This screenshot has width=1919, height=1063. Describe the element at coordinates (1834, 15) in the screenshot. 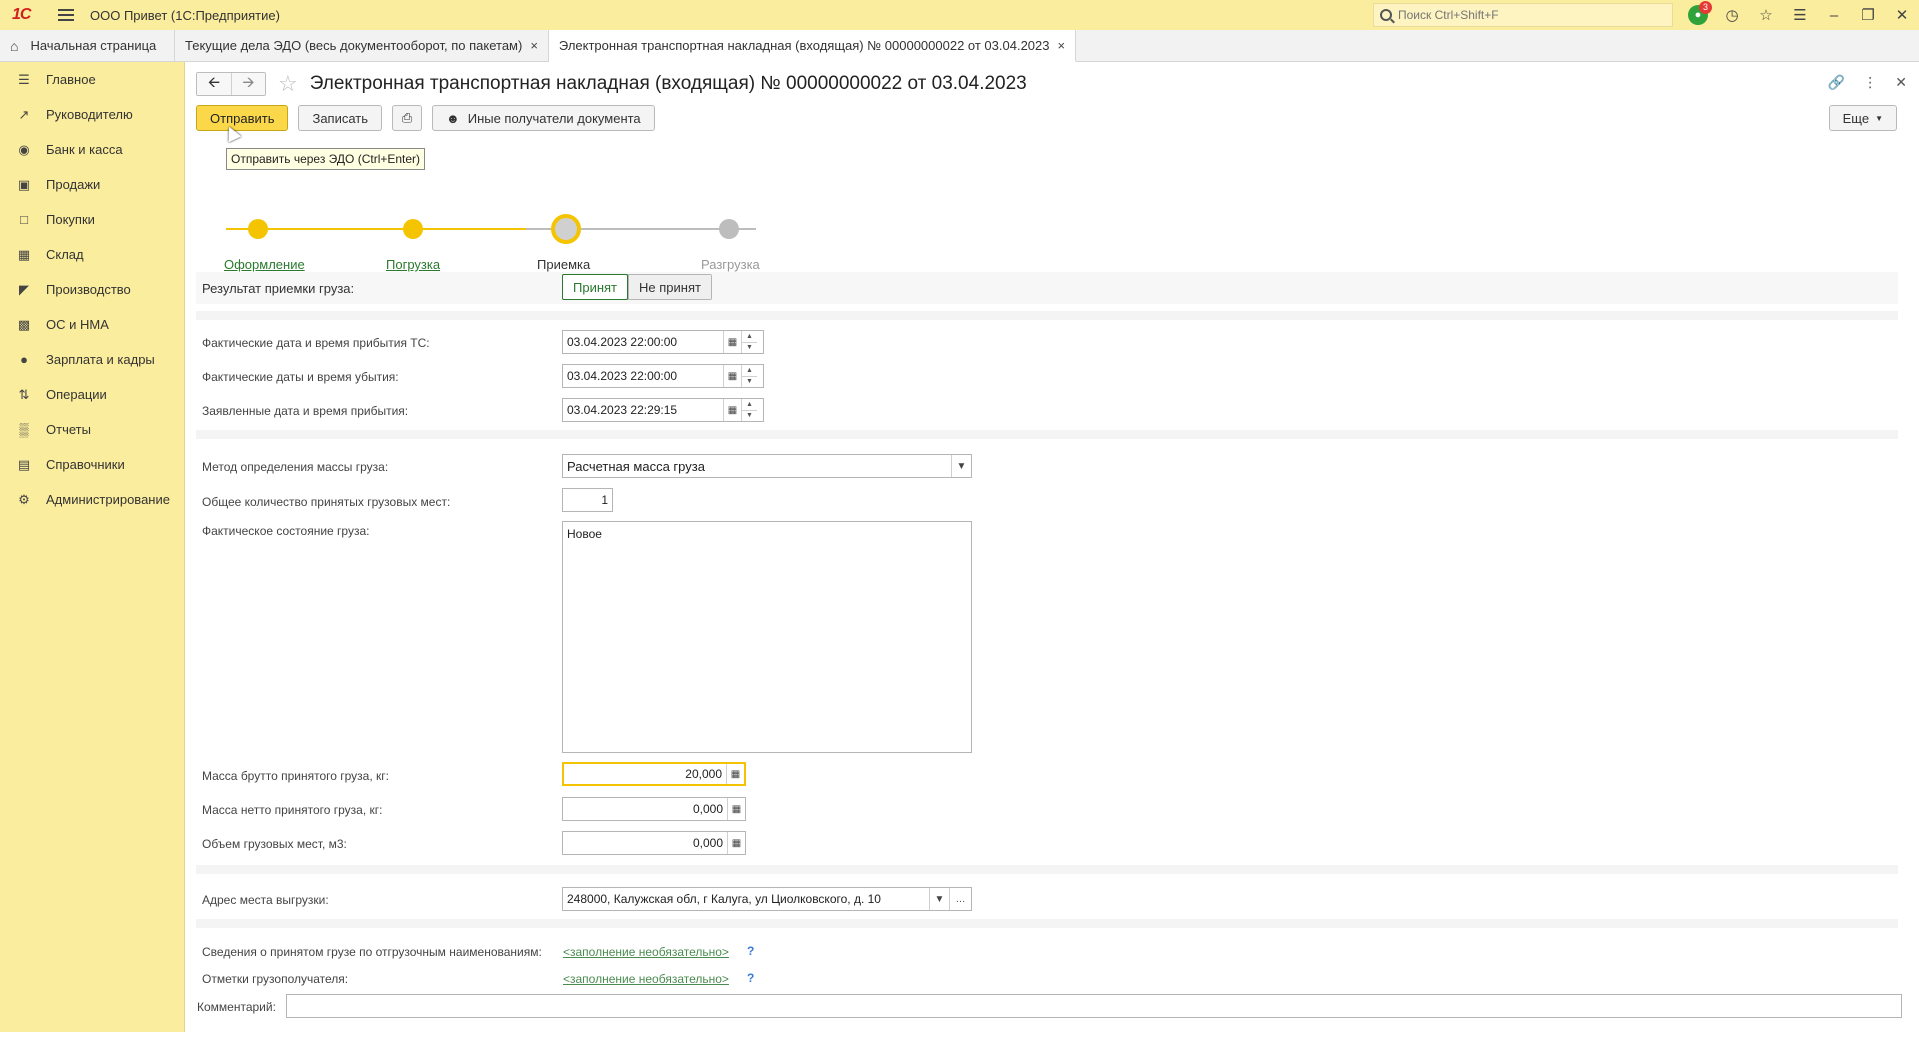

I see `minimize-icon: –` at that location.